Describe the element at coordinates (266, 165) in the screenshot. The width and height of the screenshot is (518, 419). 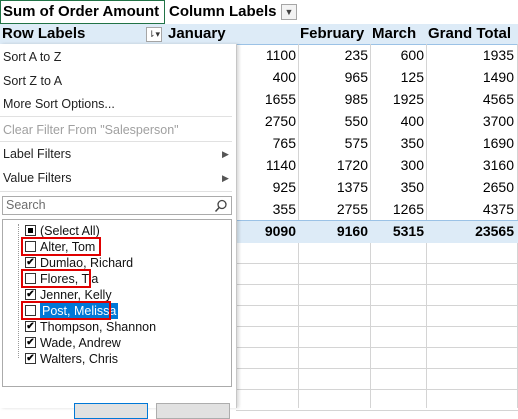
I see `value-cell: 1140` at that location.